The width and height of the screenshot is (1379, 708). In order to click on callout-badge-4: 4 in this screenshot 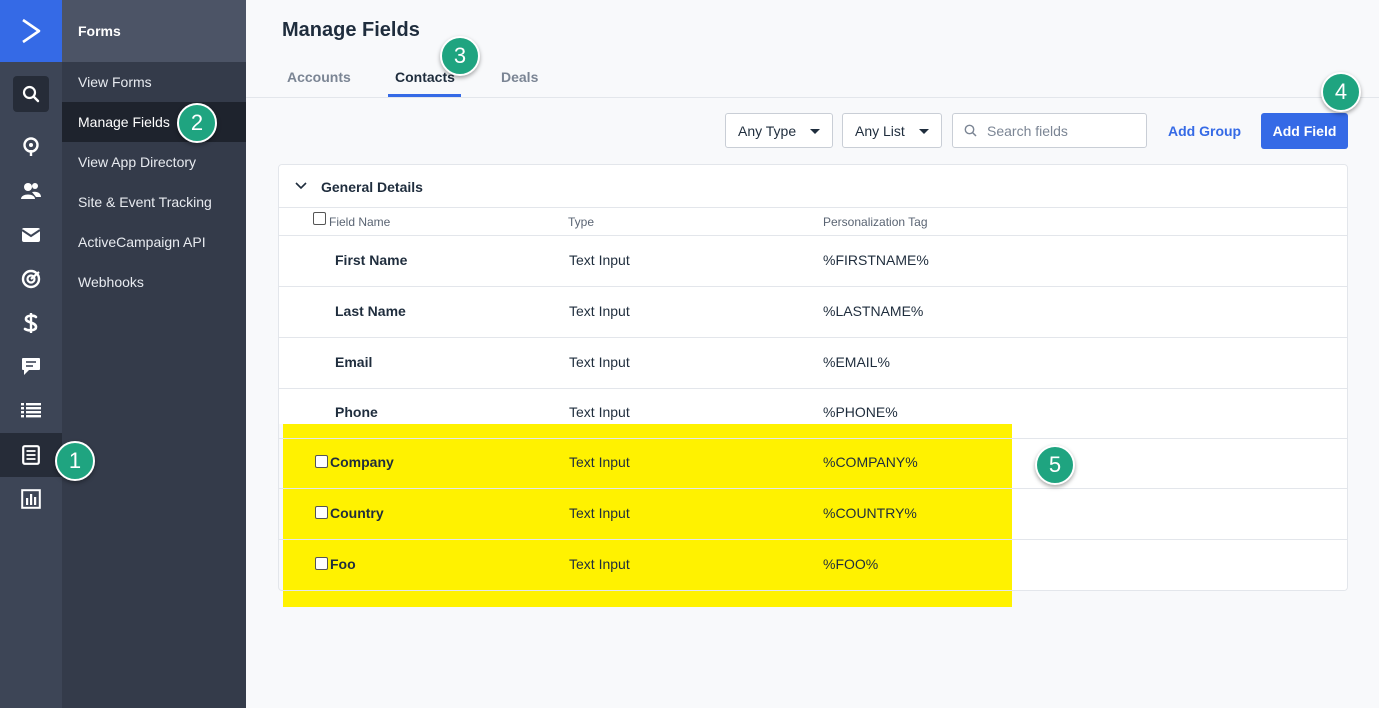, I will do `click(1341, 92)`.